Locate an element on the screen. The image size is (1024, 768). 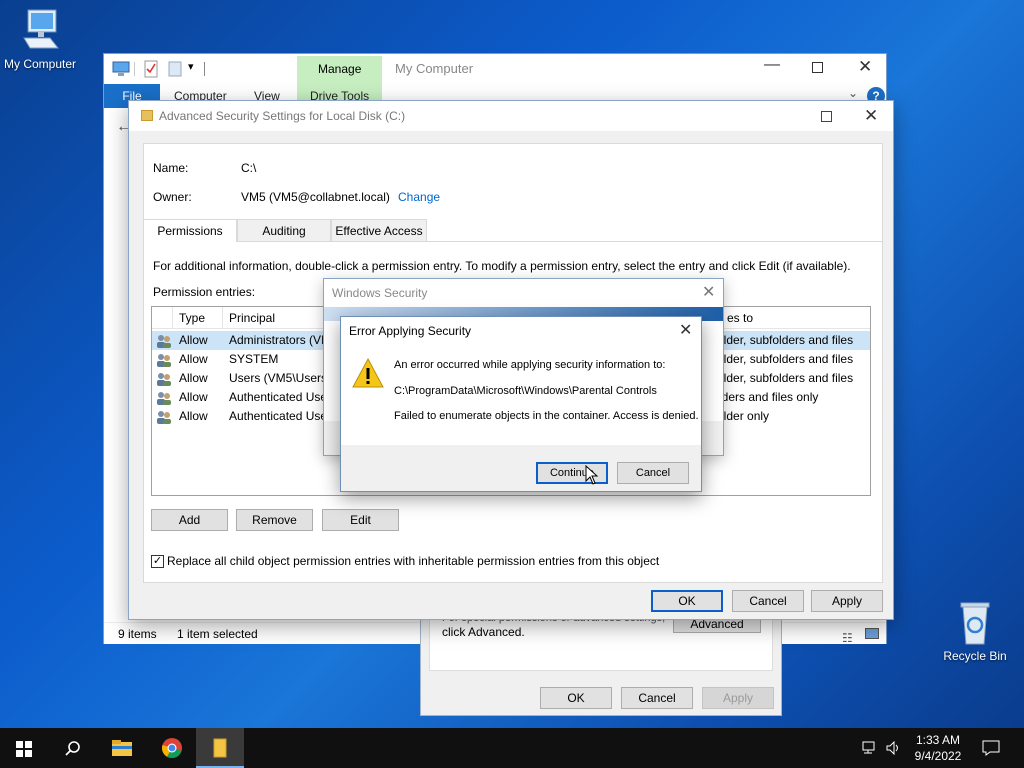
recycle-bin-icon is located at coordinates (975, 623).